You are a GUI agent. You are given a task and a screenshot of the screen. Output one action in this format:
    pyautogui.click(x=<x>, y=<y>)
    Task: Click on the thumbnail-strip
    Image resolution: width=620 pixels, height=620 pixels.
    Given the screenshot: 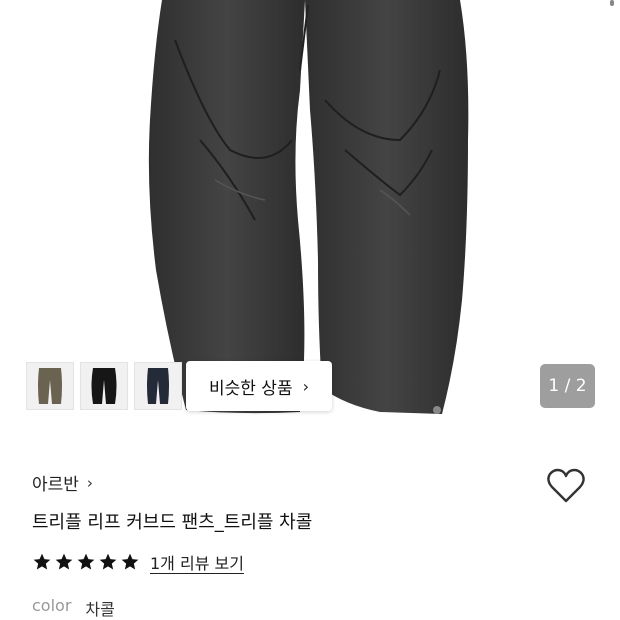 What is the action you would take?
    pyautogui.click(x=104, y=386)
    